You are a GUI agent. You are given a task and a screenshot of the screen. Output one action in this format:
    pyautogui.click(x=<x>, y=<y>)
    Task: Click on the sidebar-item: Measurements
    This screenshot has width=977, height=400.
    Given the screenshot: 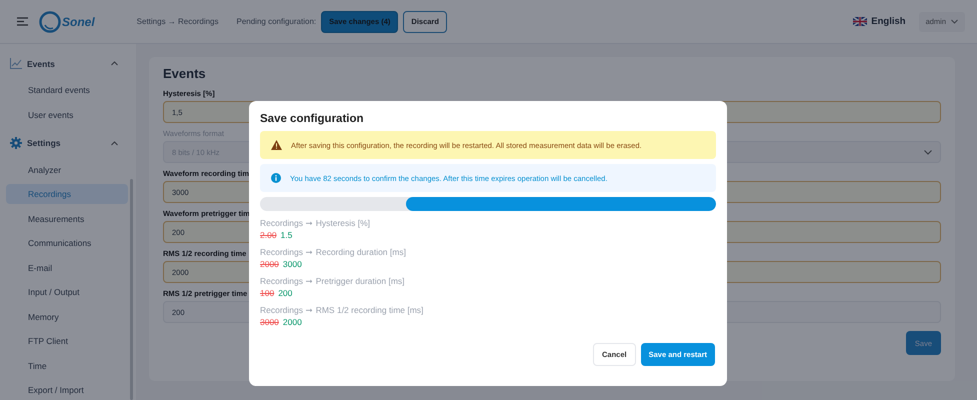 What is the action you would take?
    pyautogui.click(x=67, y=218)
    